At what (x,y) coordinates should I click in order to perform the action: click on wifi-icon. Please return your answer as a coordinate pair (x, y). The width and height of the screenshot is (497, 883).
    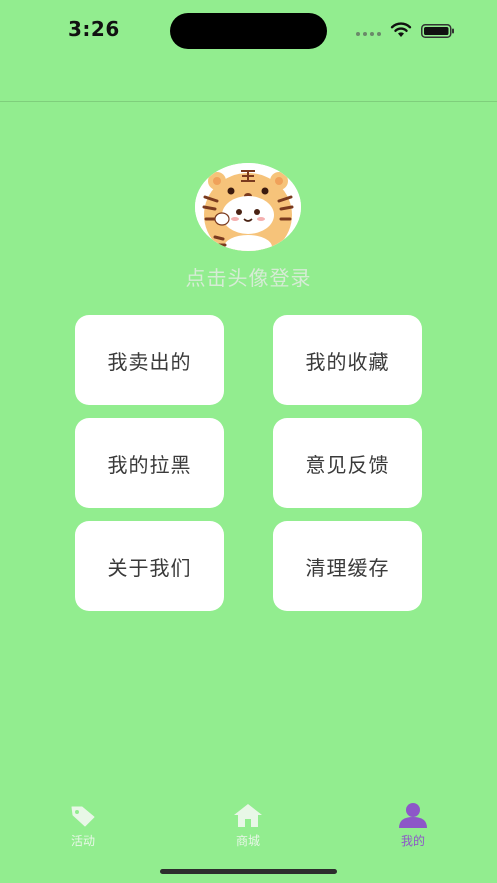
    Looking at the image, I should click on (401, 29).